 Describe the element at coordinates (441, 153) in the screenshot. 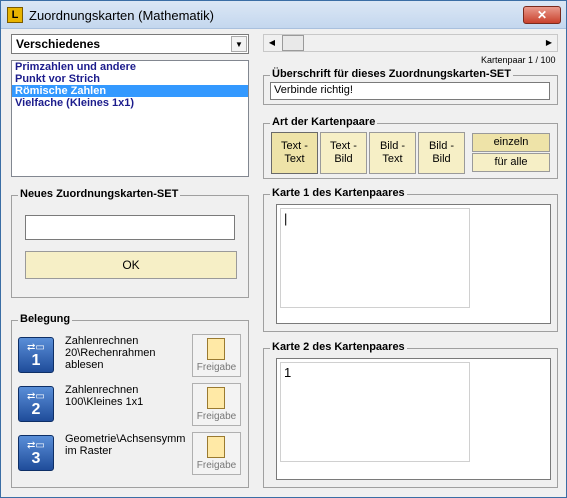

I see `type-image-image-button: Bild - Bild` at that location.